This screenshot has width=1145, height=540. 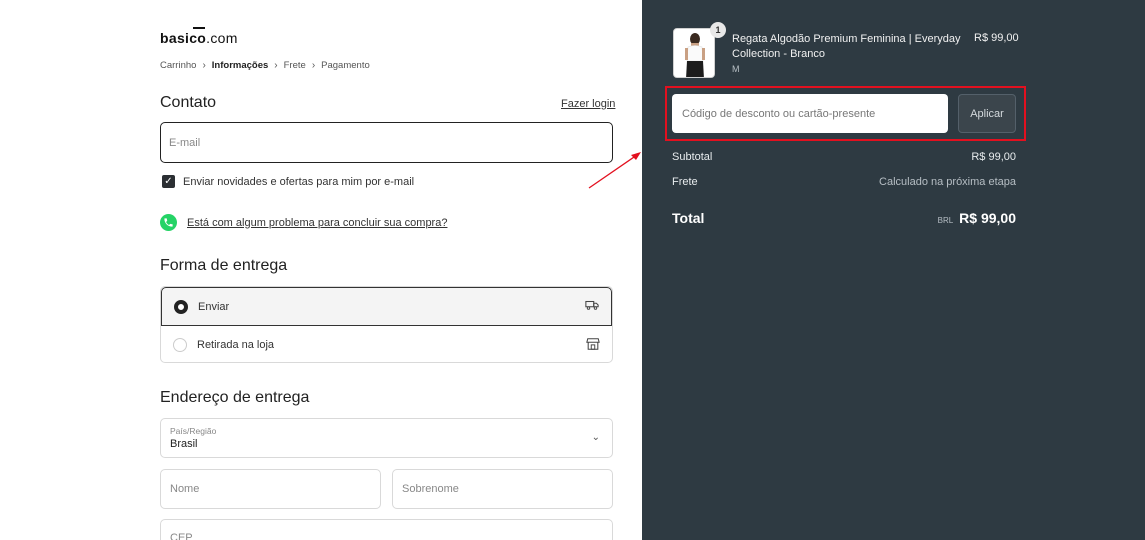 I want to click on login-link: Fazer login, so click(x=588, y=104).